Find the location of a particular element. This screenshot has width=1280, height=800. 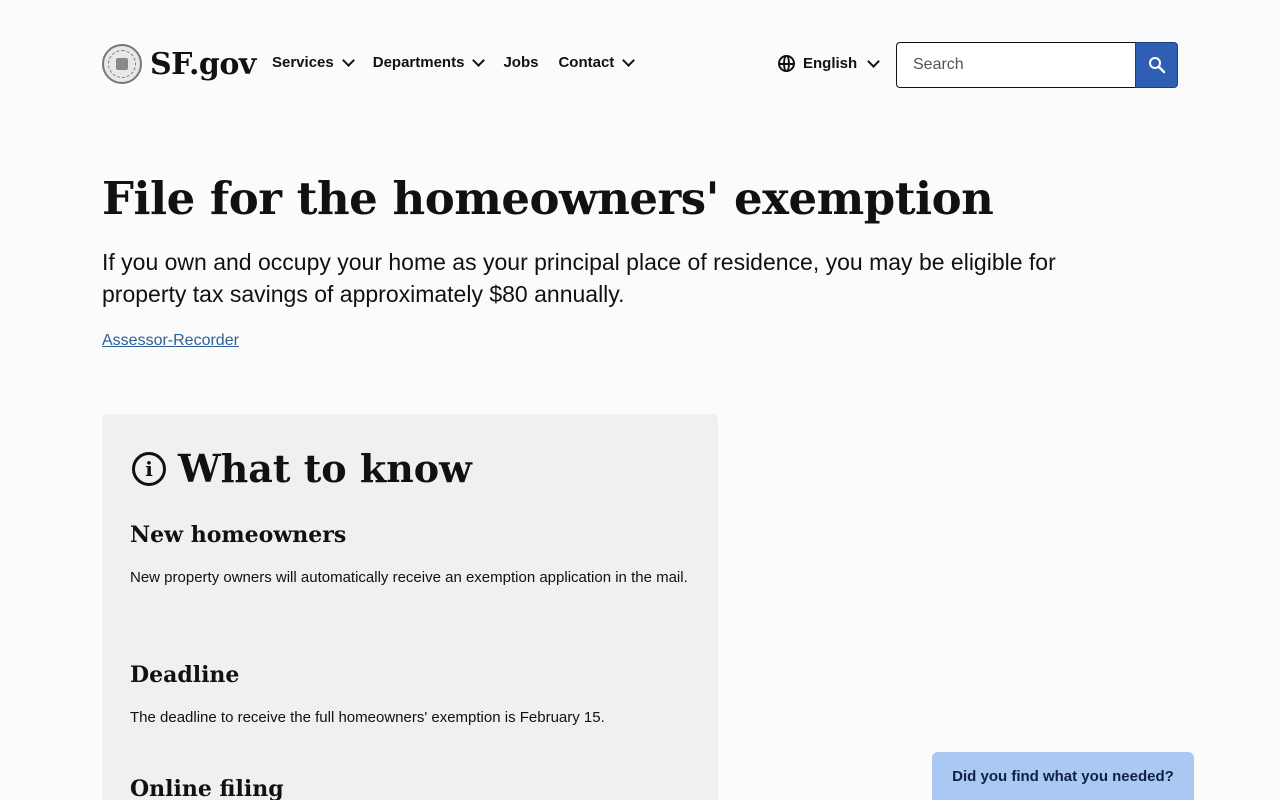

nav-label: Services is located at coordinates (303, 62).